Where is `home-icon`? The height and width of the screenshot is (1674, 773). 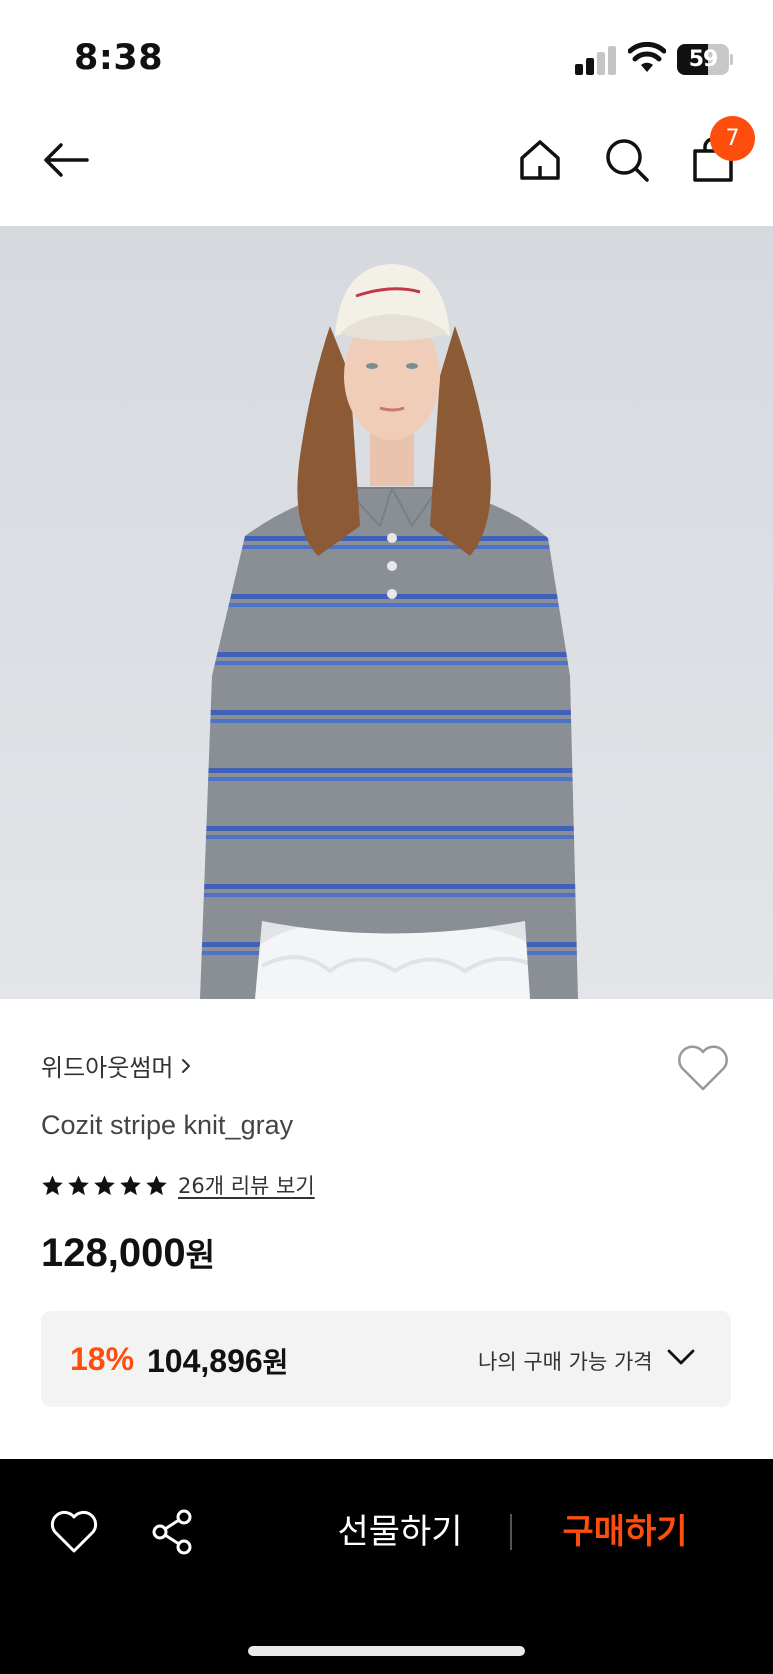 home-icon is located at coordinates (540, 160).